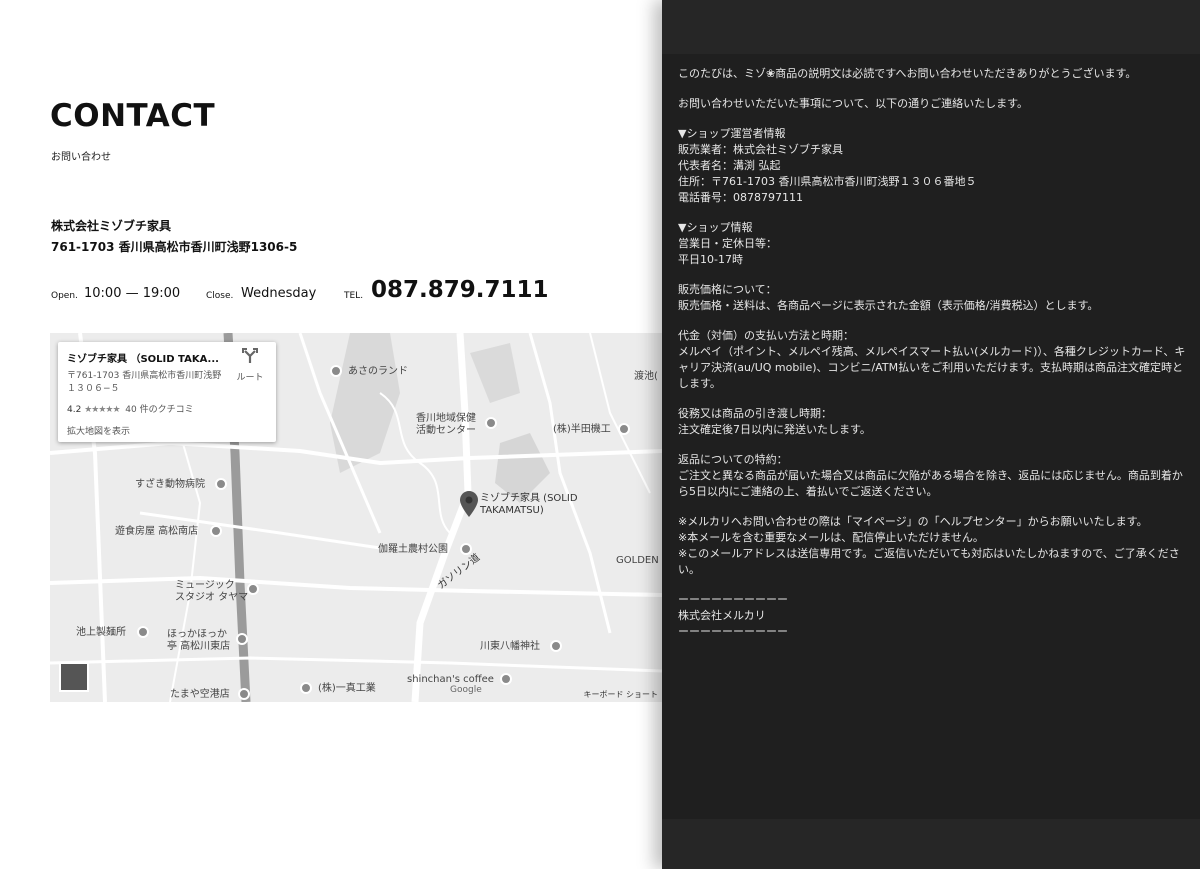  I want to click on review-count: 40 件のクチコミ, so click(159, 410).